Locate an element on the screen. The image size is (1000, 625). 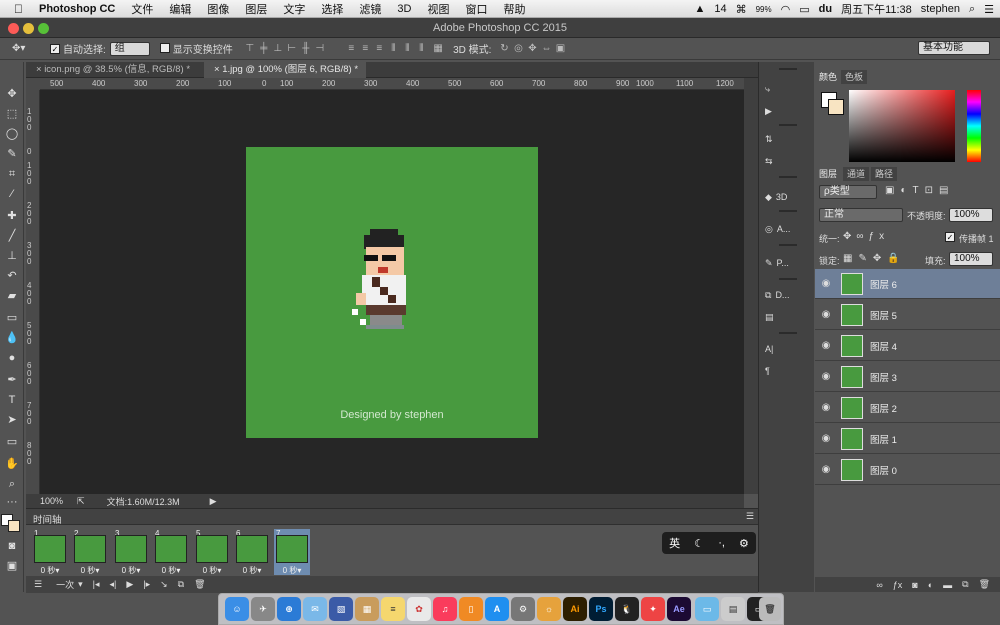
app-store-icon: A is located at coordinates (497, 609).